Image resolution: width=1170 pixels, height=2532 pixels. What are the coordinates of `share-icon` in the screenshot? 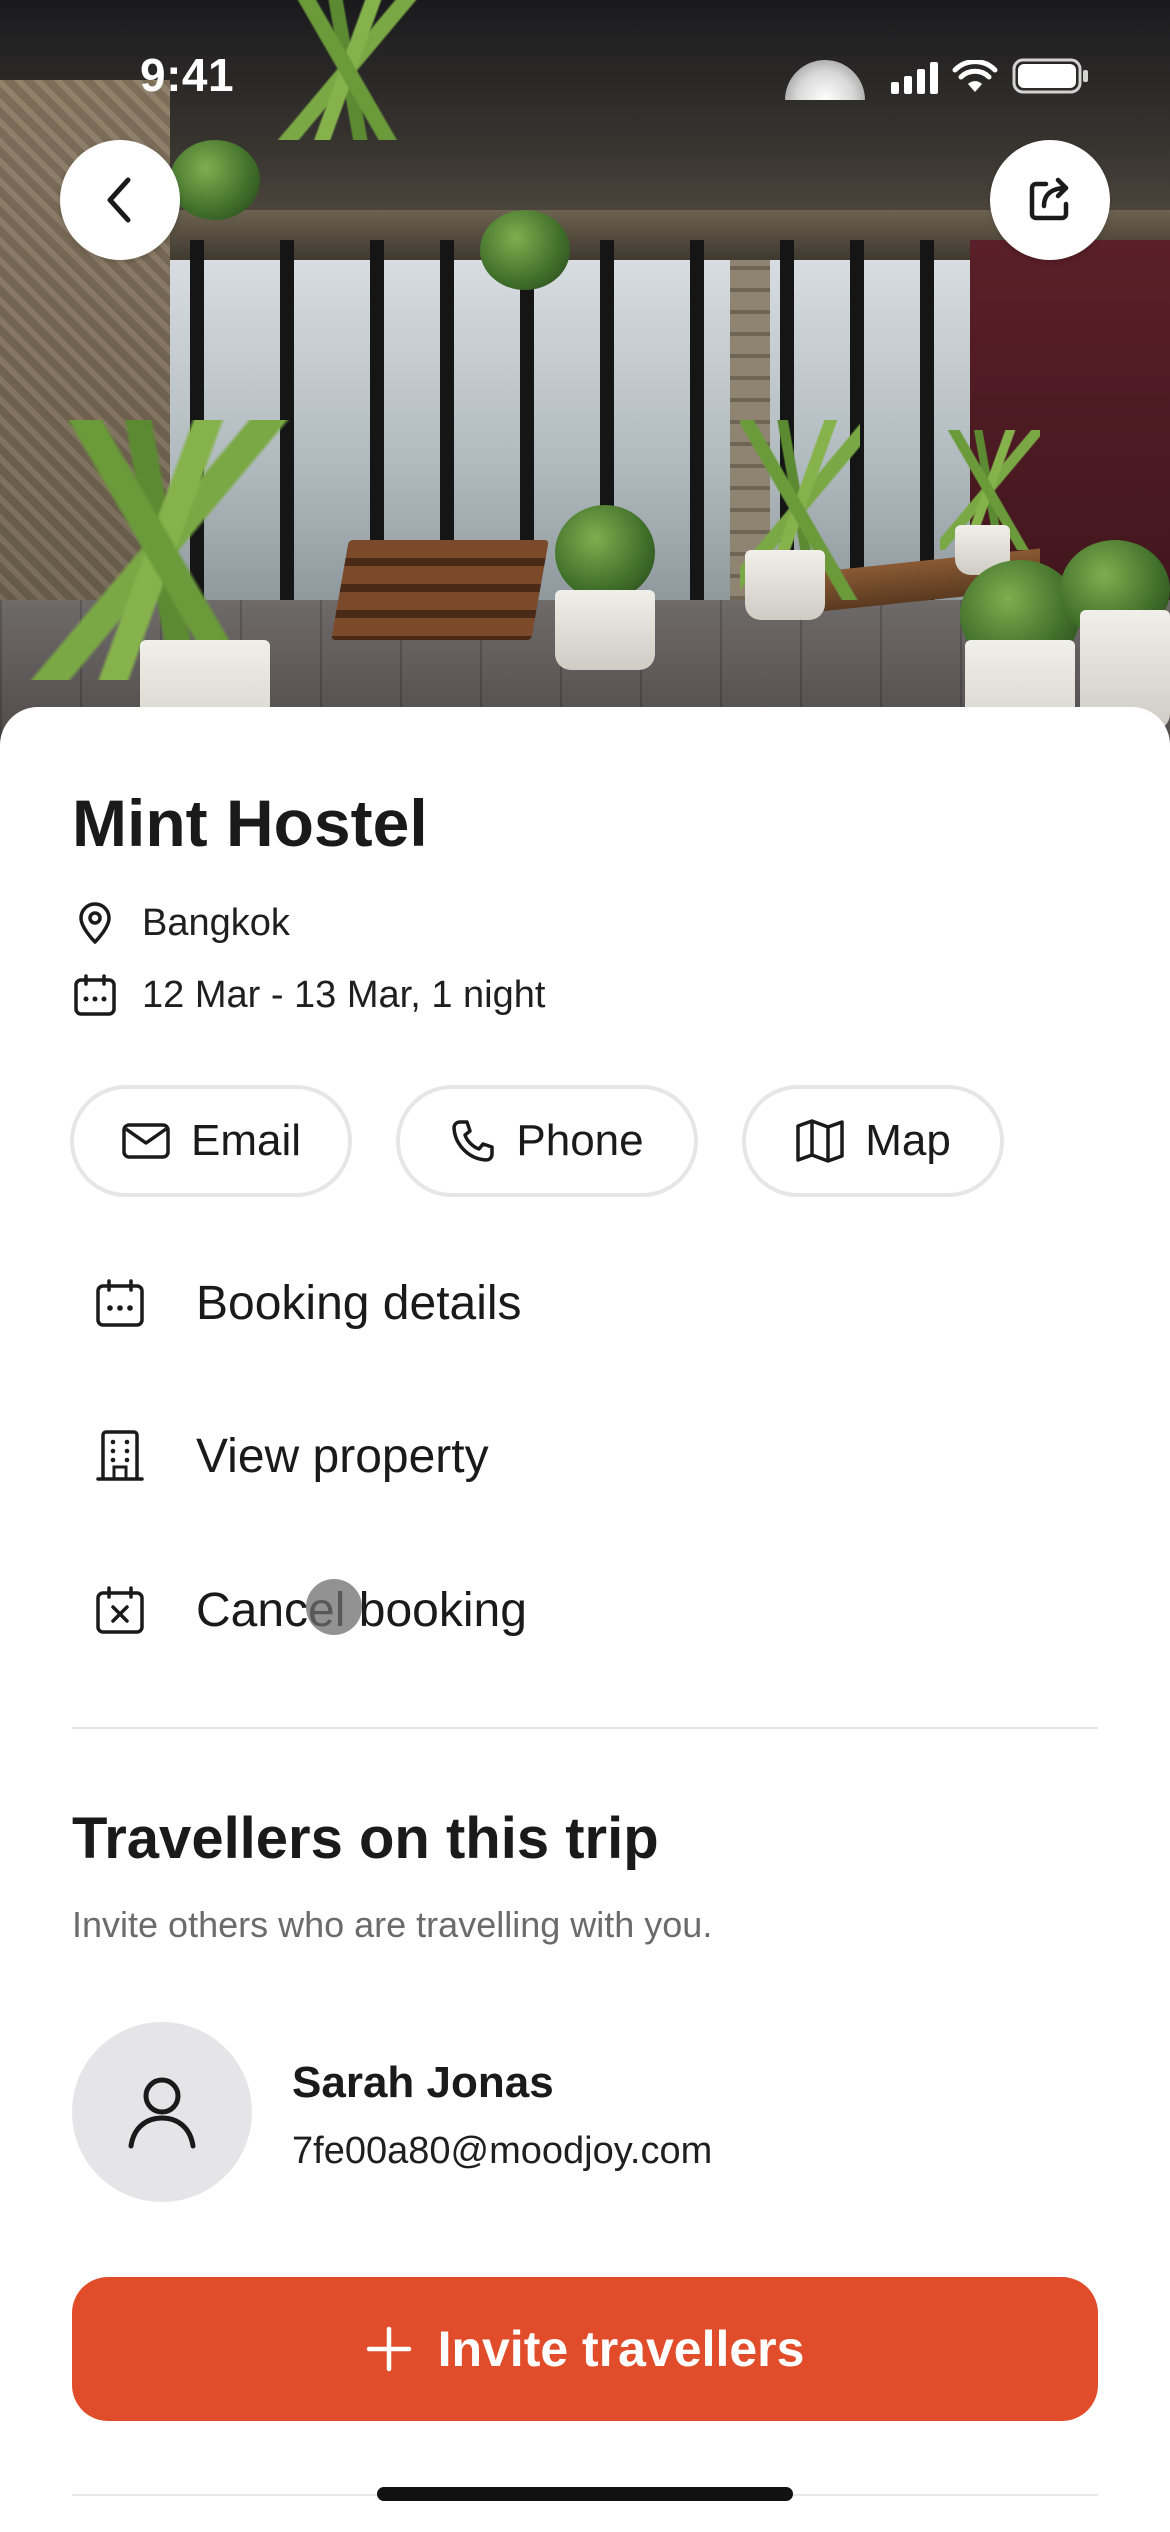 It's located at (1049, 199).